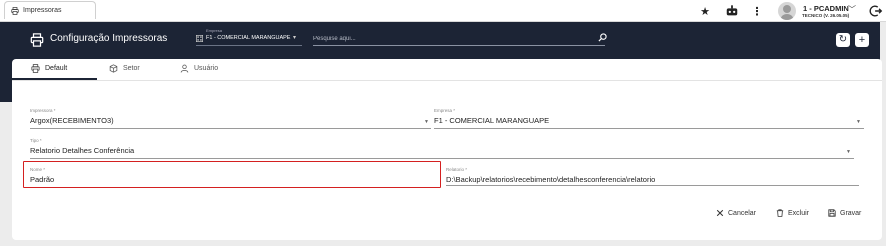 This screenshot has width=886, height=246. What do you see at coordinates (249, 45) in the screenshot?
I see `empresa-select-underline` at bounding box center [249, 45].